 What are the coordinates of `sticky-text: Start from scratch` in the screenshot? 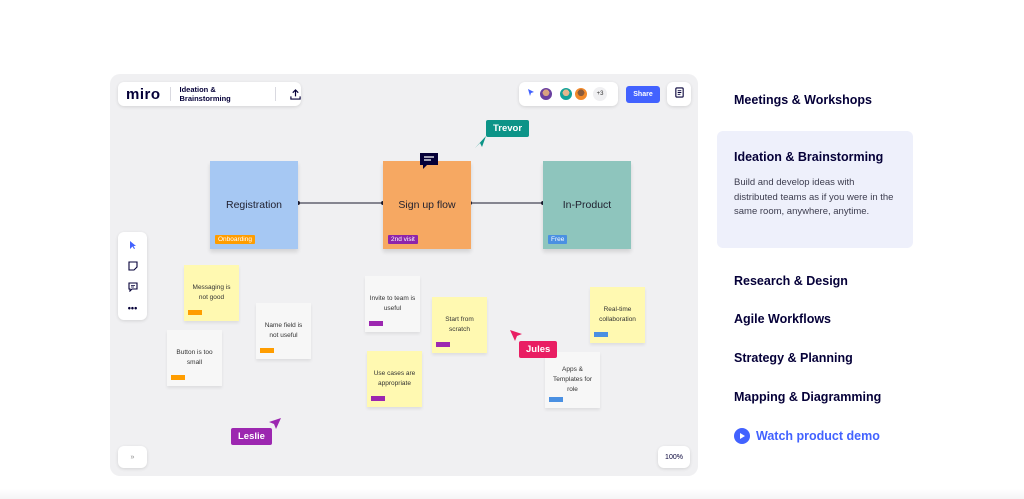 It's located at (459, 324).